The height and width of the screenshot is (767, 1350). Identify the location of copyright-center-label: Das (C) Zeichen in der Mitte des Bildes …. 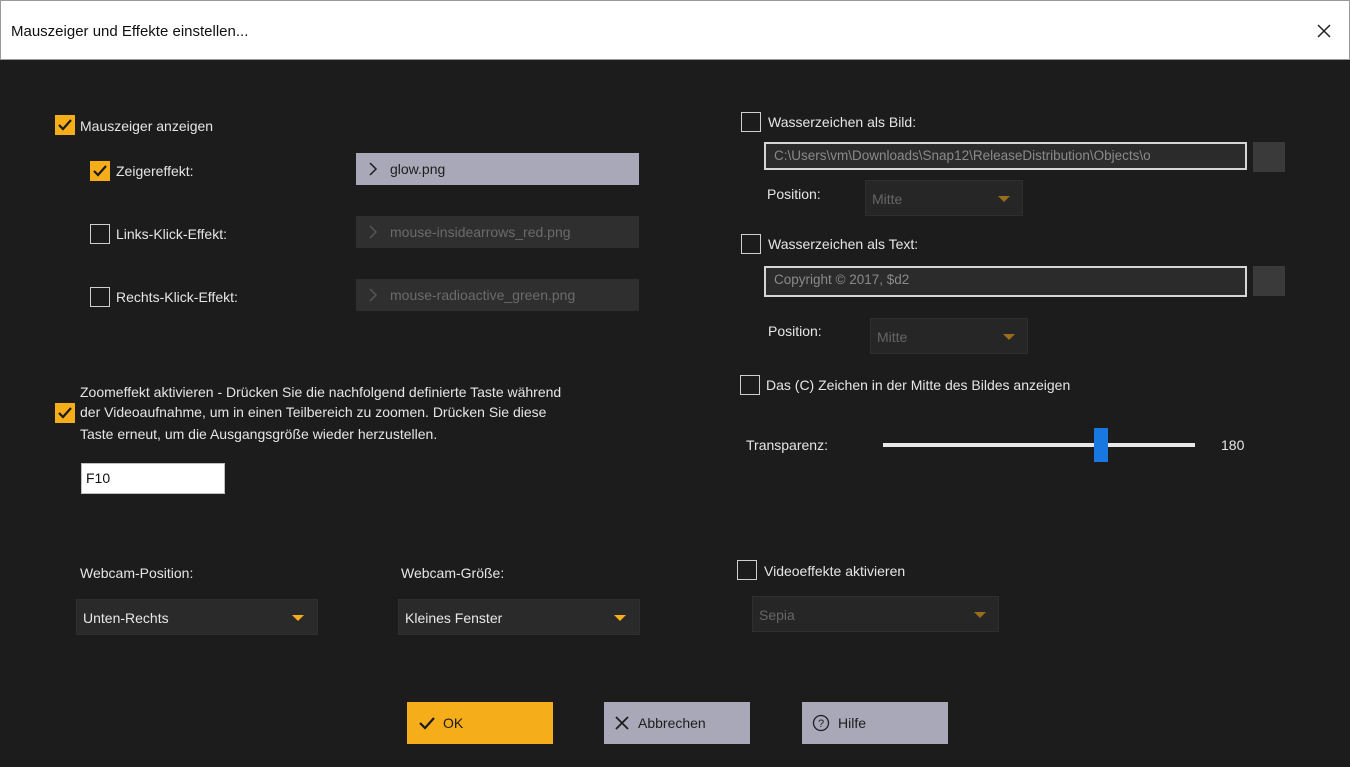
(918, 385).